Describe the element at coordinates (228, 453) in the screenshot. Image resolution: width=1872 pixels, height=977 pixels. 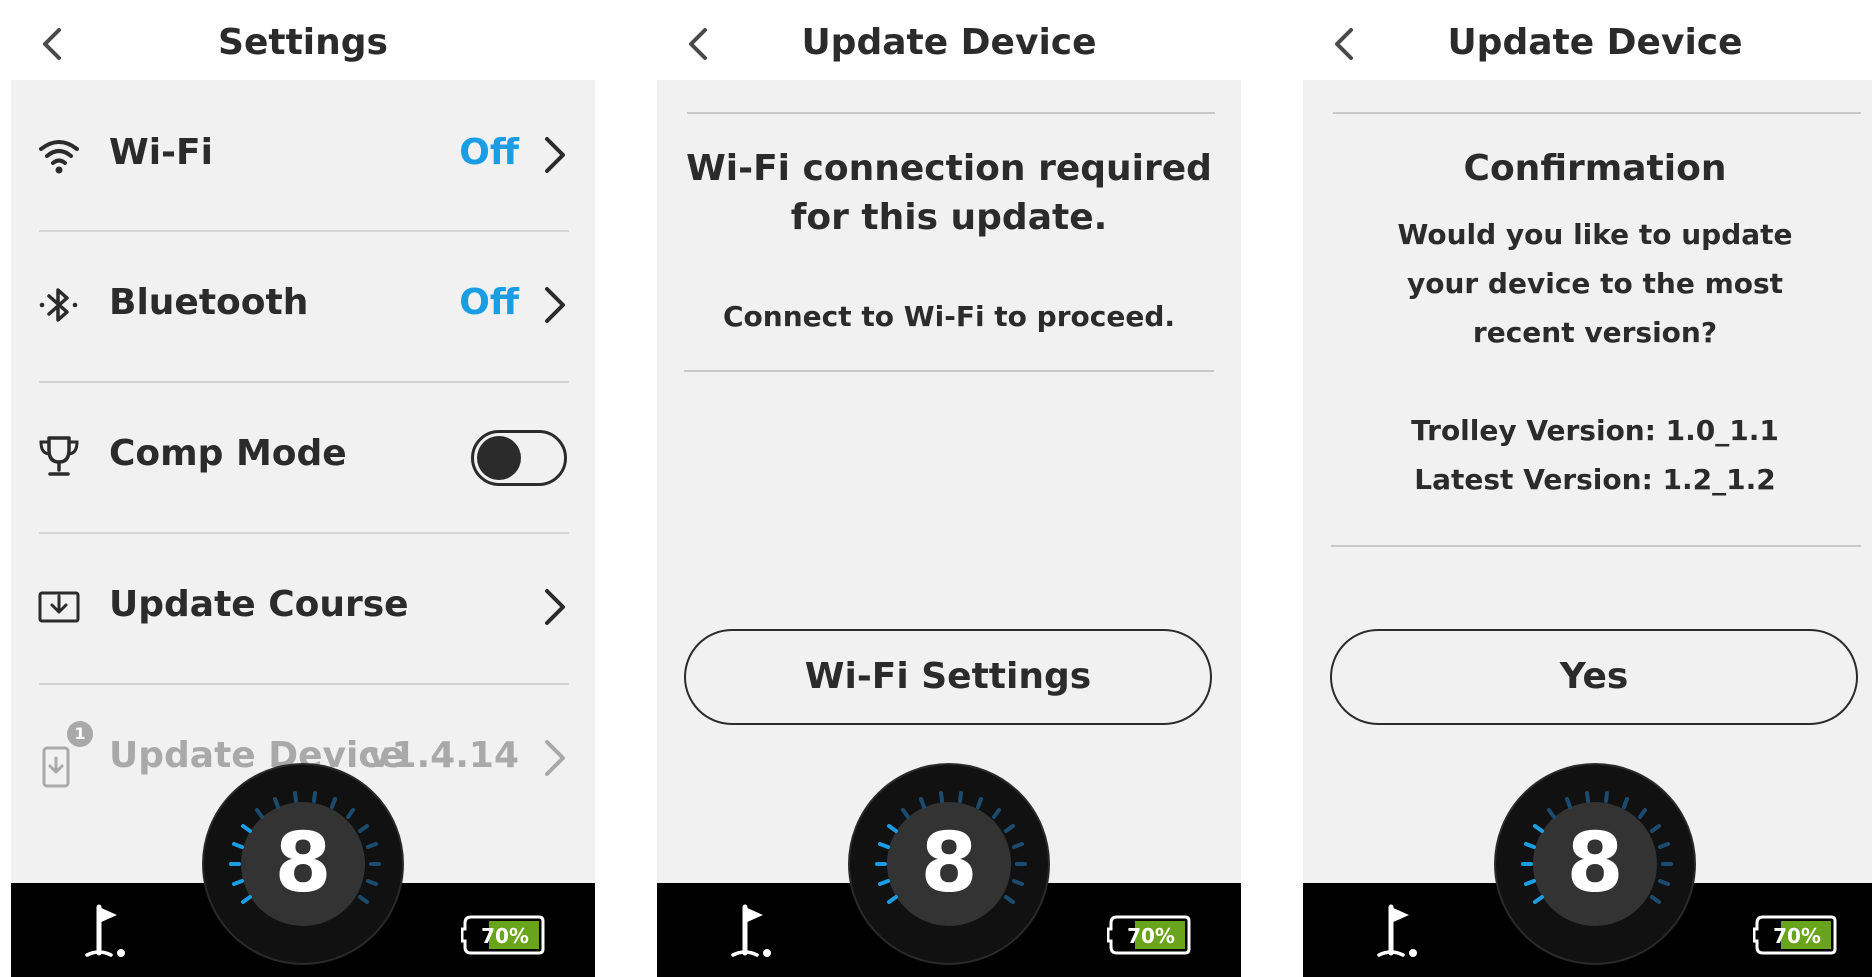
I see `comp-mode-label: Comp Mode` at that location.